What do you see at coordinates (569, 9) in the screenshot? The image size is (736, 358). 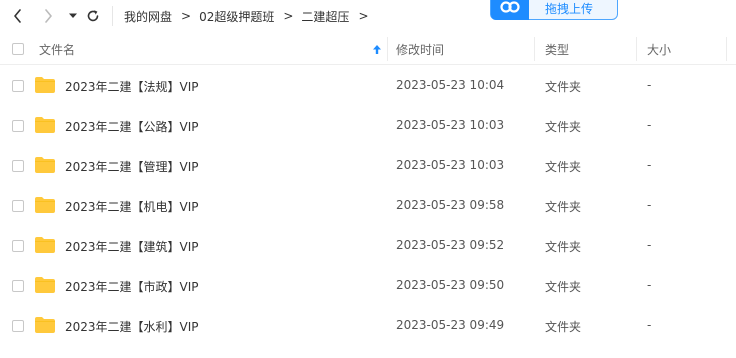 I see `drag-upload-label: 拖拽上传` at bounding box center [569, 9].